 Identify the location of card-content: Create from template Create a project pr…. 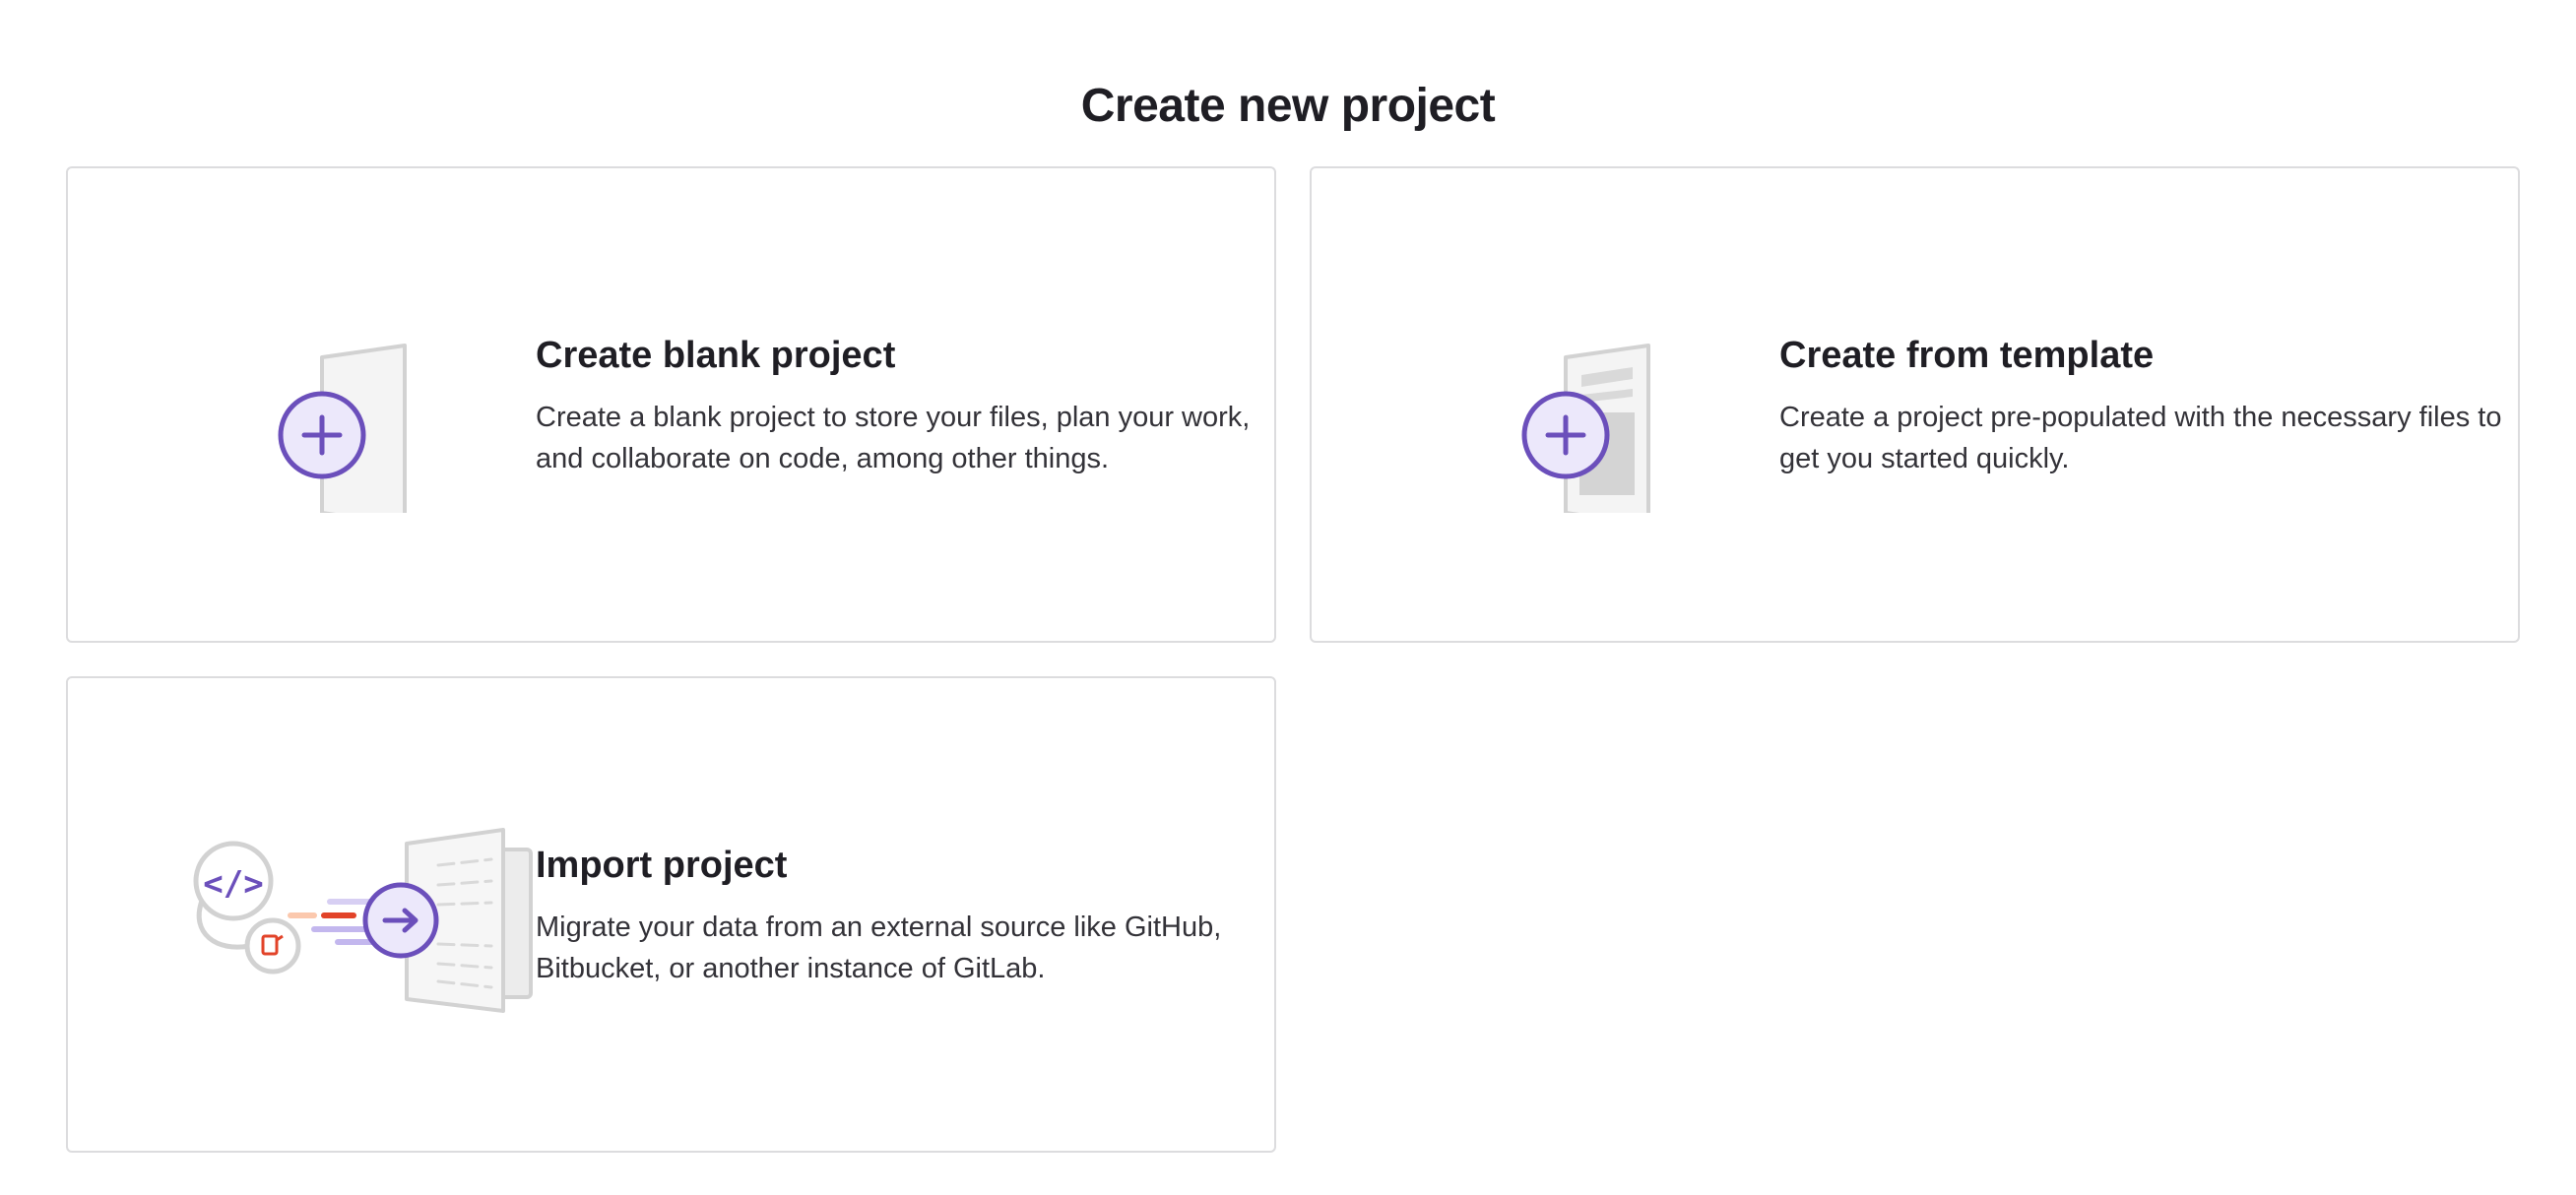
(2143, 405).